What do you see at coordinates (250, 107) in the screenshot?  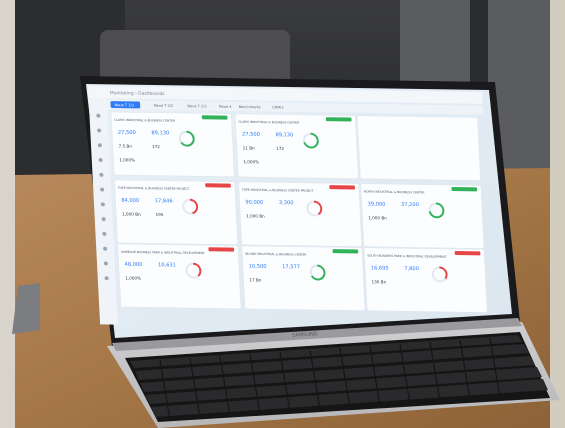 I see `tab-5: Benchmarks` at bounding box center [250, 107].